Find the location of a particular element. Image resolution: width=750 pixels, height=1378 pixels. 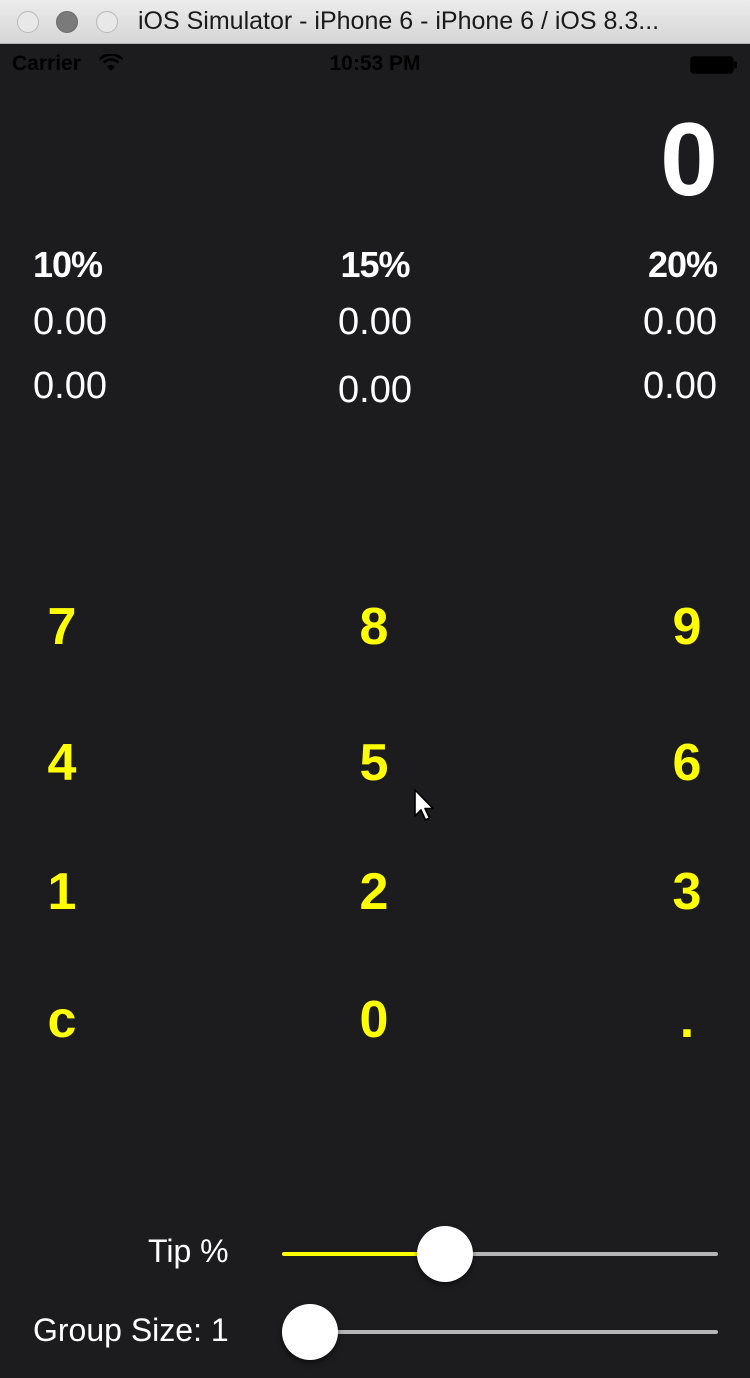

key-3: 3 is located at coordinates (687, 892).